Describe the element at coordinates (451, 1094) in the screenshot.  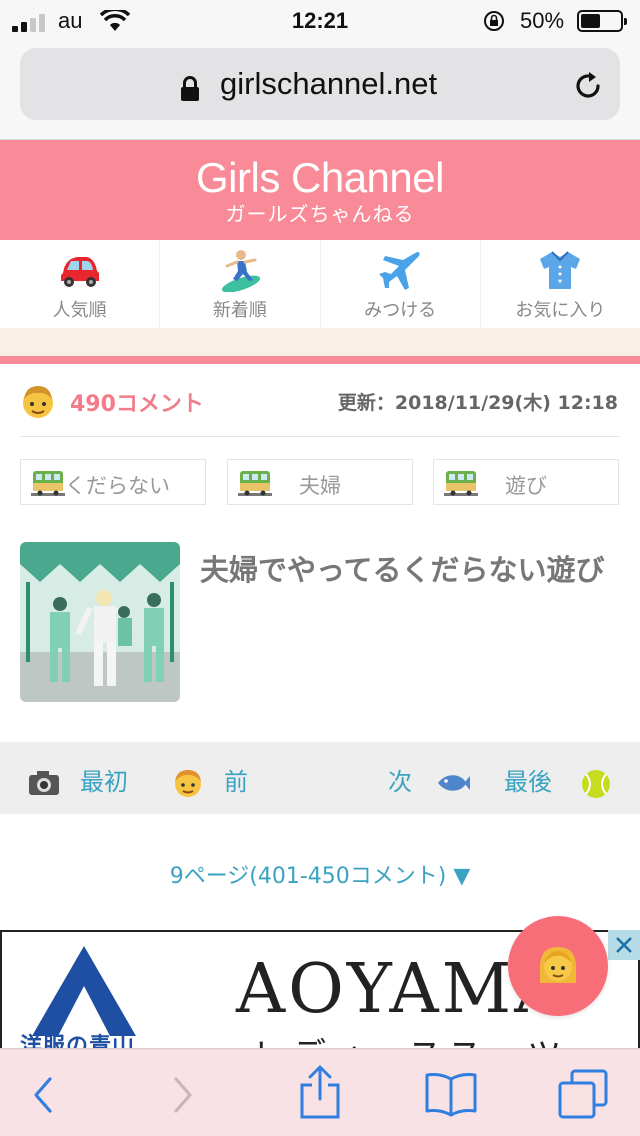
I see `bookmarks-icon` at that location.